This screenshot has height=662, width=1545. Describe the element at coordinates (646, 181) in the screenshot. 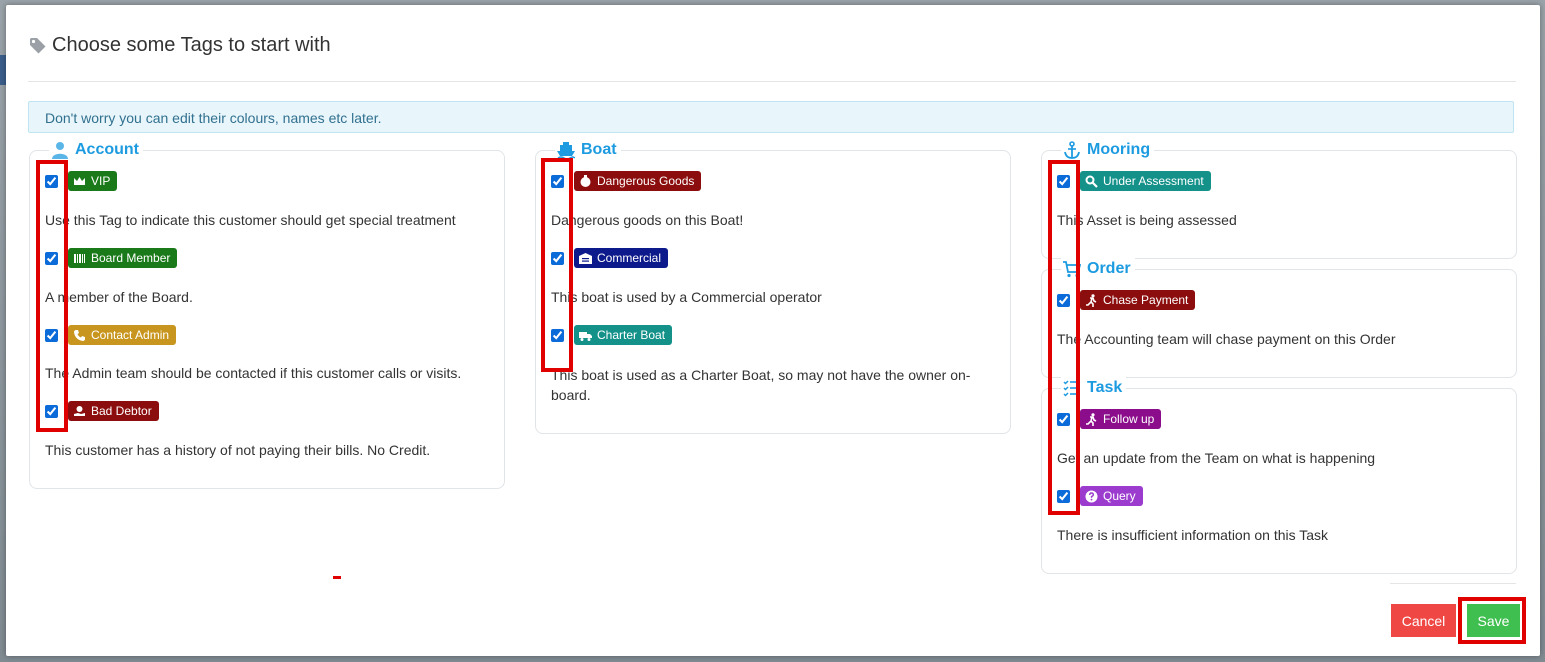

I see `dangerous-goods-tag-label: Dangerous Goods` at that location.